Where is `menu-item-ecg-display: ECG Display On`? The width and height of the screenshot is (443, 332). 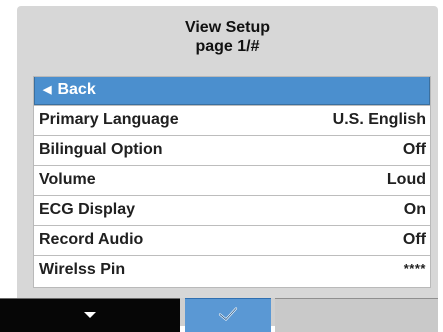
menu-item-ecg-display: ECG Display On is located at coordinates (232, 209).